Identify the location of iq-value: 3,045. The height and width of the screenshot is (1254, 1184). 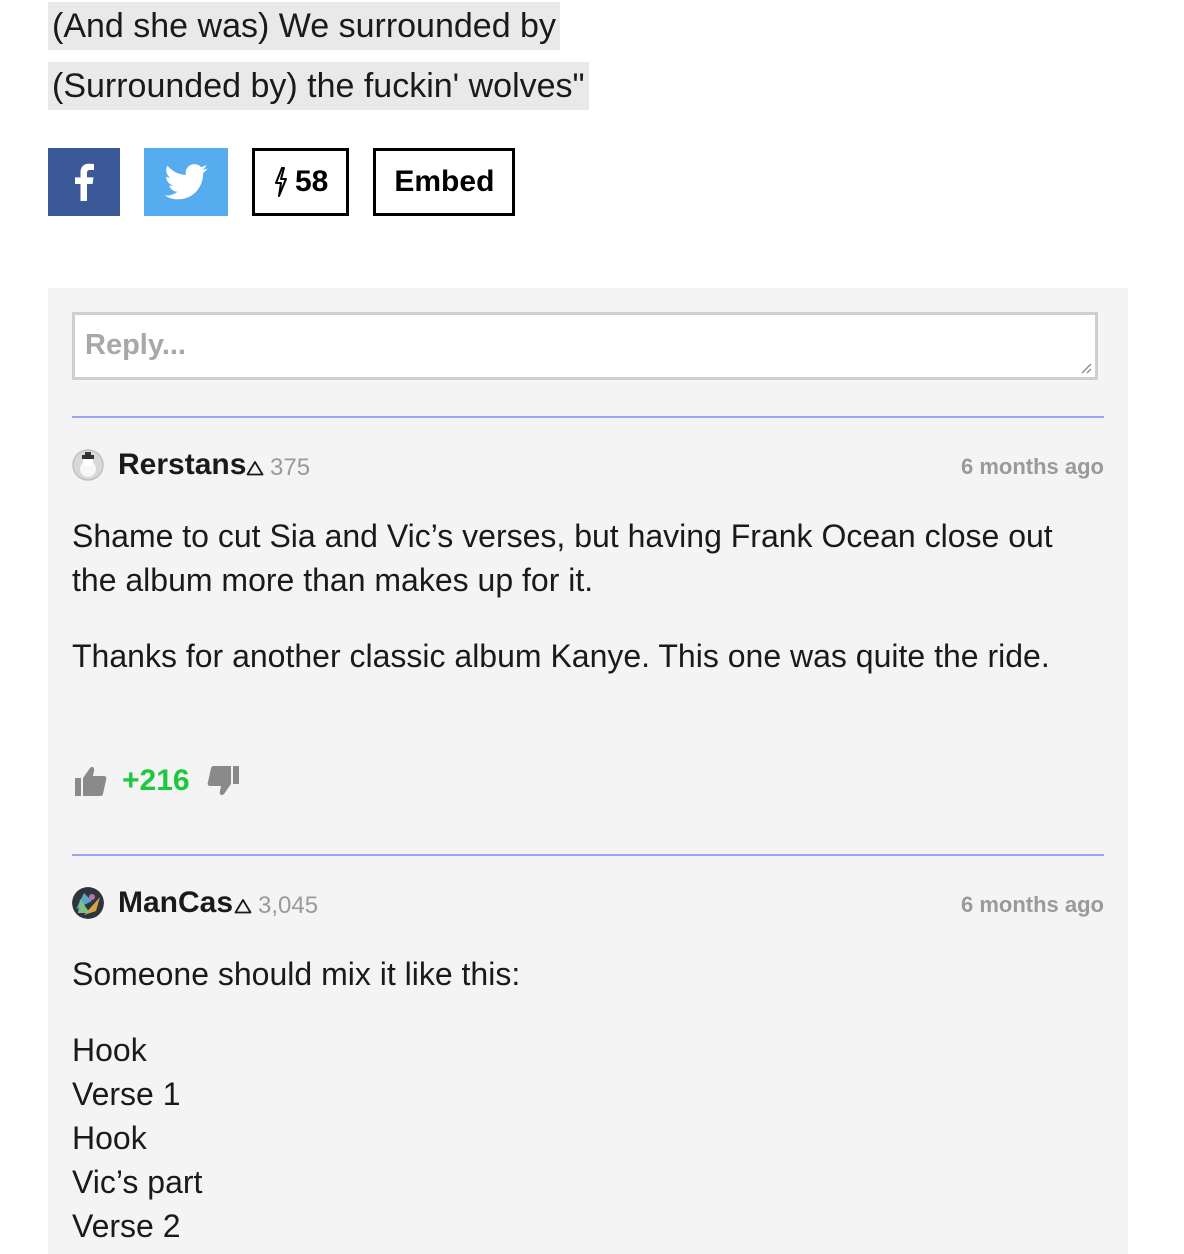
(288, 905).